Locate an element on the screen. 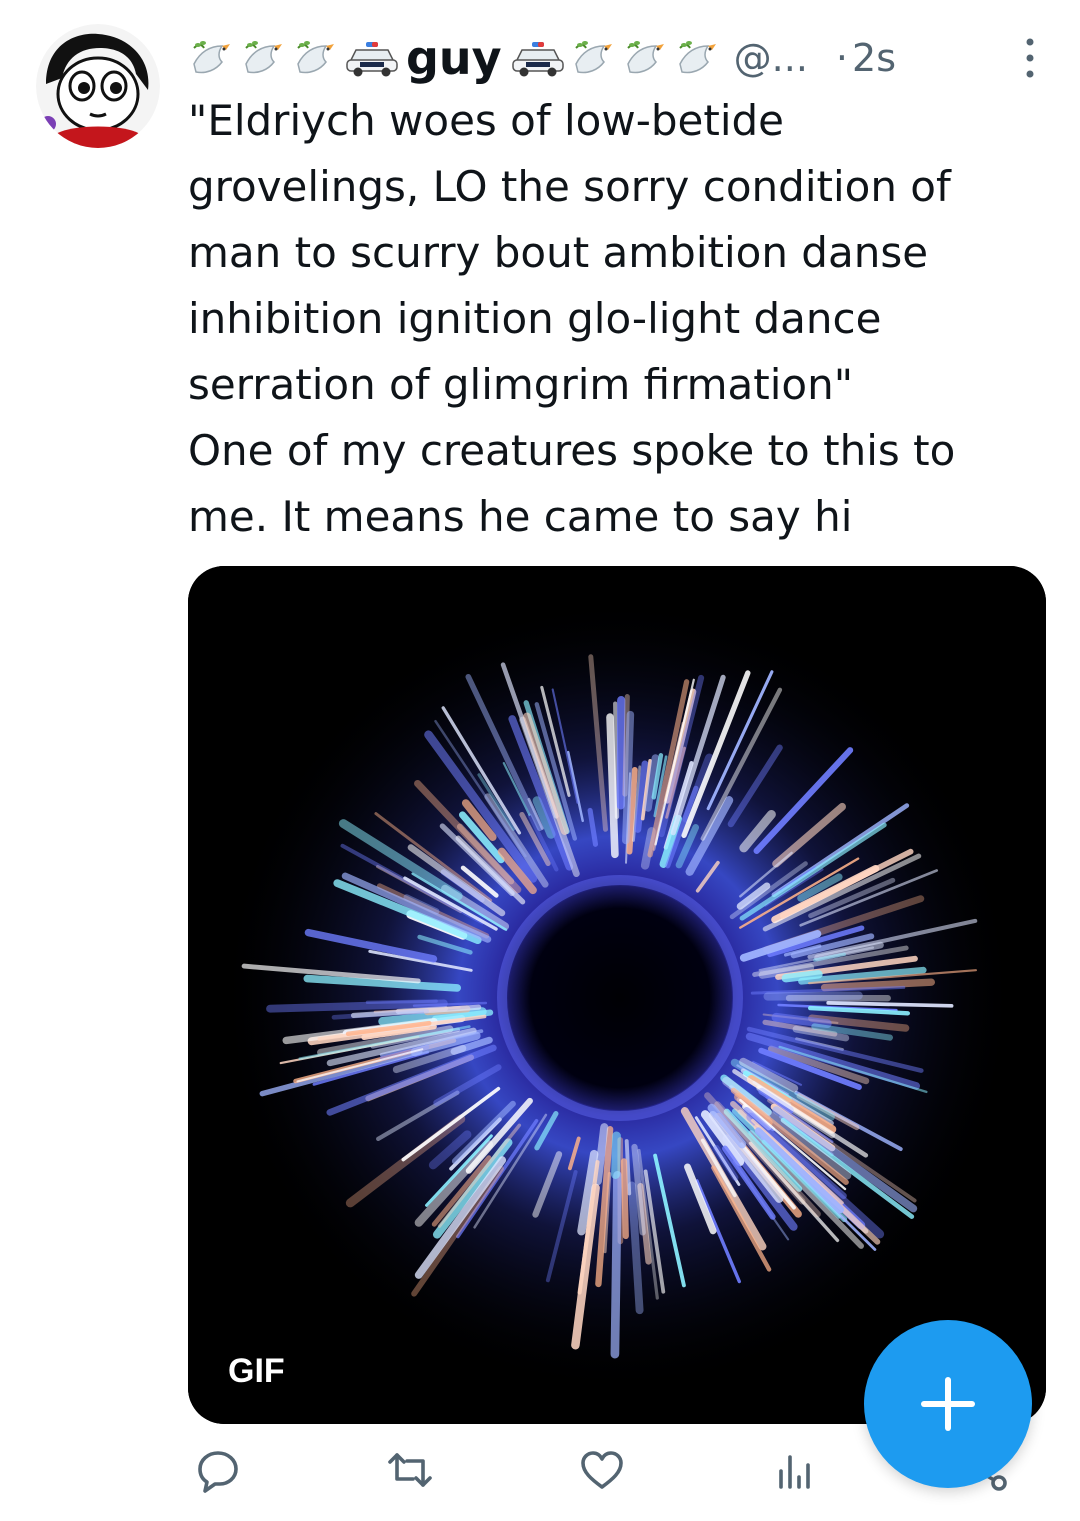 The image size is (1080, 1521). retweet-button is located at coordinates (410, 1470).